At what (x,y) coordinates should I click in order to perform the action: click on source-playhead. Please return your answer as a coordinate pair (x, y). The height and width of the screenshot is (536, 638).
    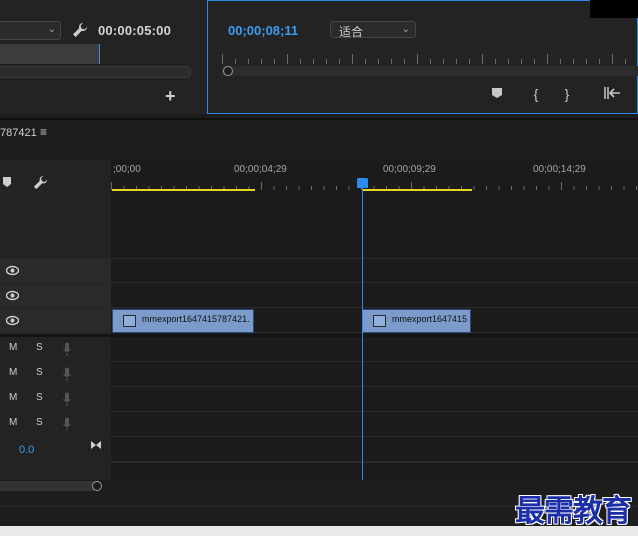
    Looking at the image, I should click on (99, 54).